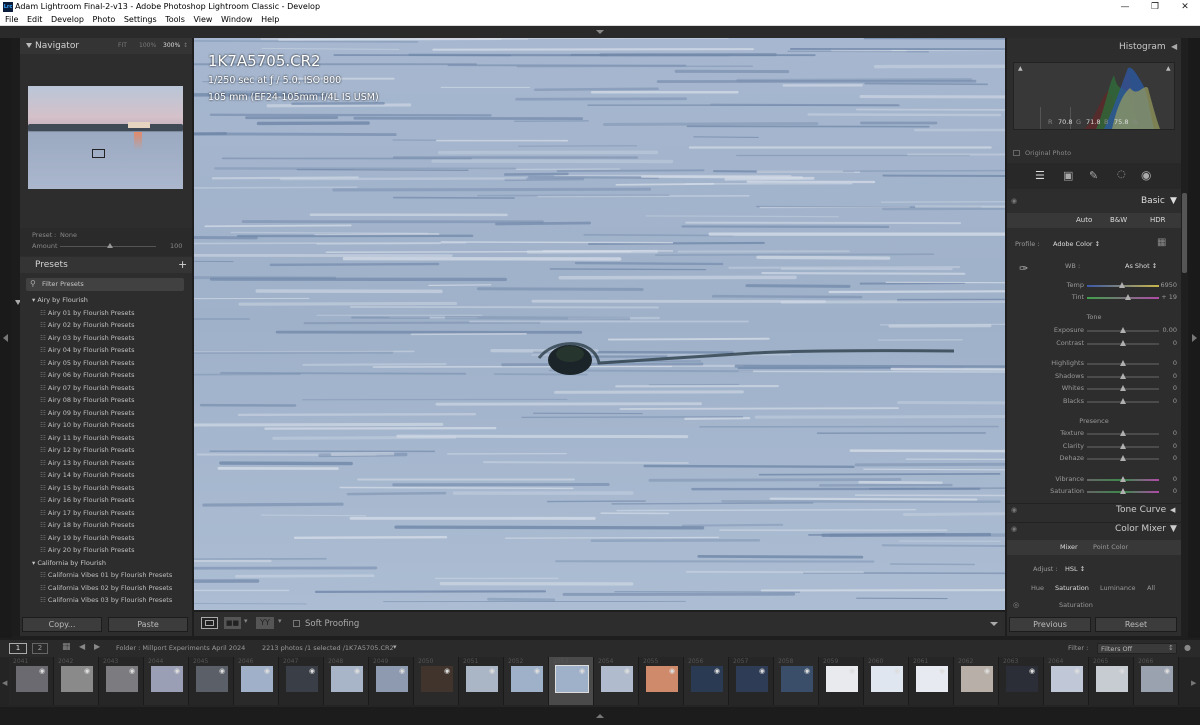 The width and height of the screenshot is (1200, 725). Describe the element at coordinates (1155, 7) in the screenshot. I see `maximize-icon: ❐` at that location.